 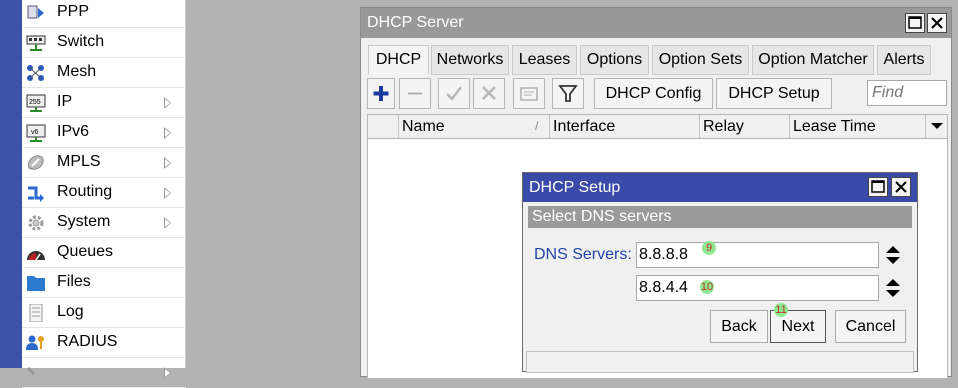 I want to click on svg-text: 255, so click(x=35, y=102).